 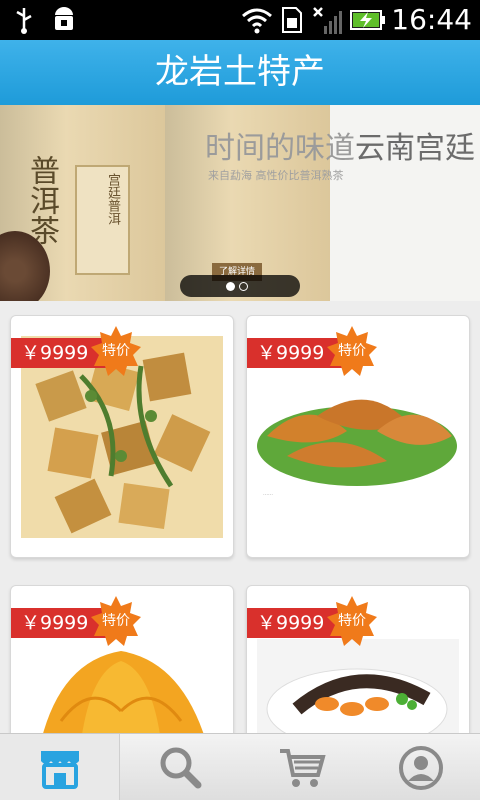 I want to click on search-icon, so click(x=181, y=768).